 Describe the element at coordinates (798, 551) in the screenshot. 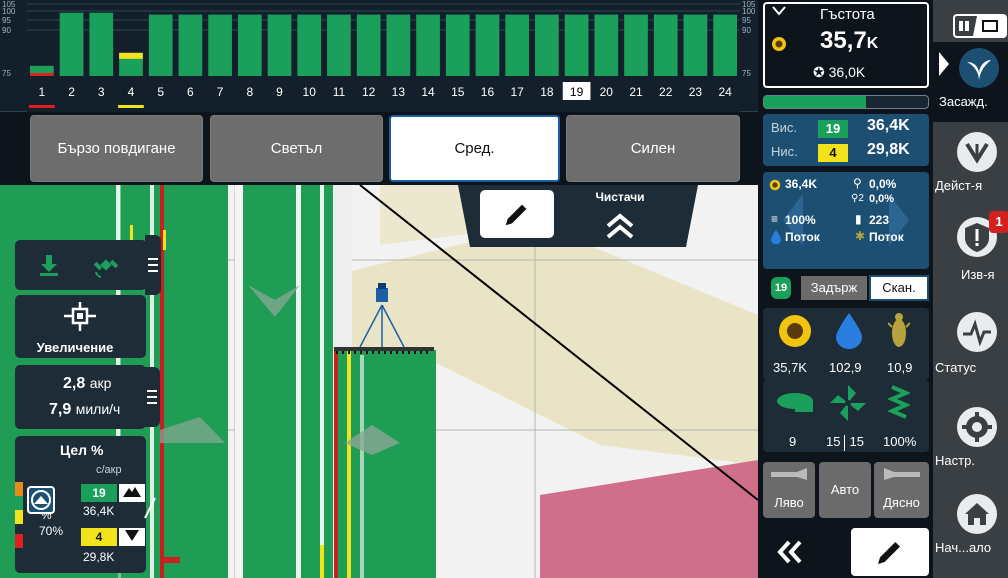

I see `back-button` at that location.